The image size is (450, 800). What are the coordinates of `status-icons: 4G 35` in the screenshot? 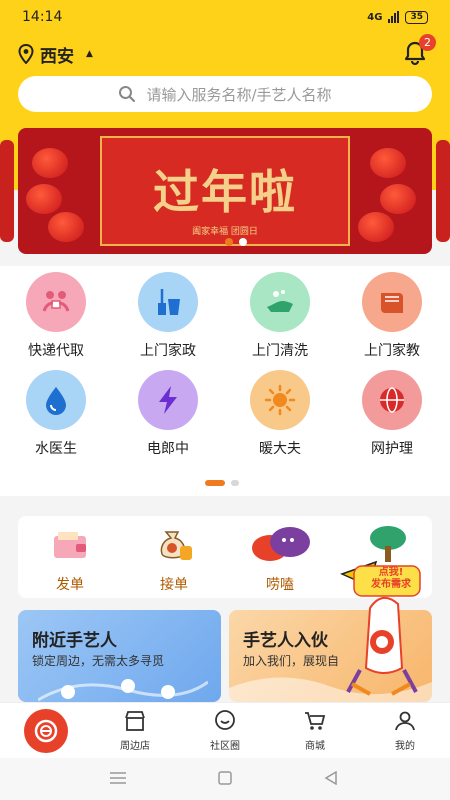 It's located at (397, 17).